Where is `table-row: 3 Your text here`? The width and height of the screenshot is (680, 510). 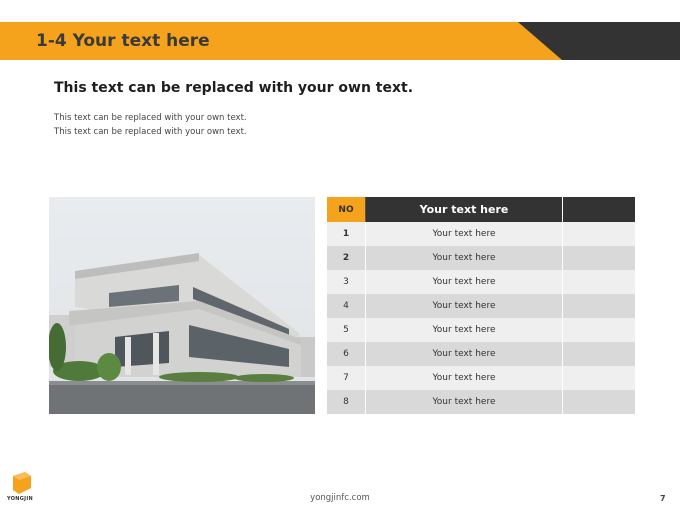 table-row: 3 Your text here is located at coordinates (481, 282).